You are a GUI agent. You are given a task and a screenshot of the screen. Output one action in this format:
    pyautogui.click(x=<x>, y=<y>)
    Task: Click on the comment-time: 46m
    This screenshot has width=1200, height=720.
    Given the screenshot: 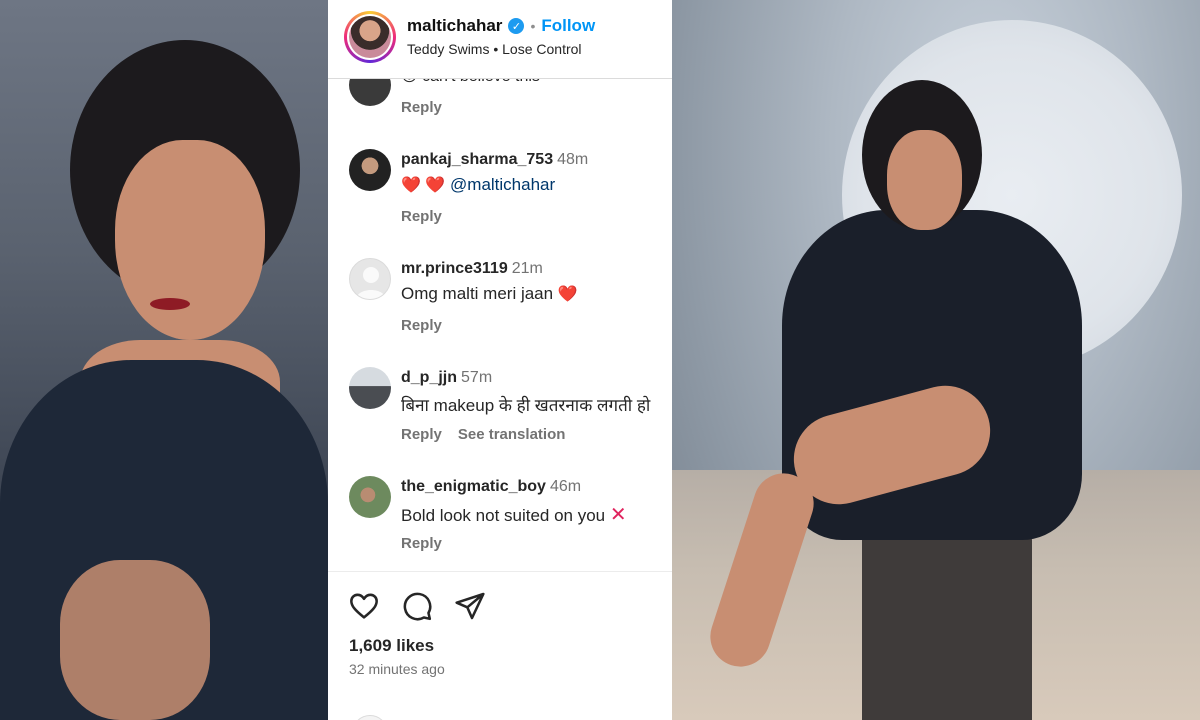 What is the action you would take?
    pyautogui.click(x=565, y=486)
    